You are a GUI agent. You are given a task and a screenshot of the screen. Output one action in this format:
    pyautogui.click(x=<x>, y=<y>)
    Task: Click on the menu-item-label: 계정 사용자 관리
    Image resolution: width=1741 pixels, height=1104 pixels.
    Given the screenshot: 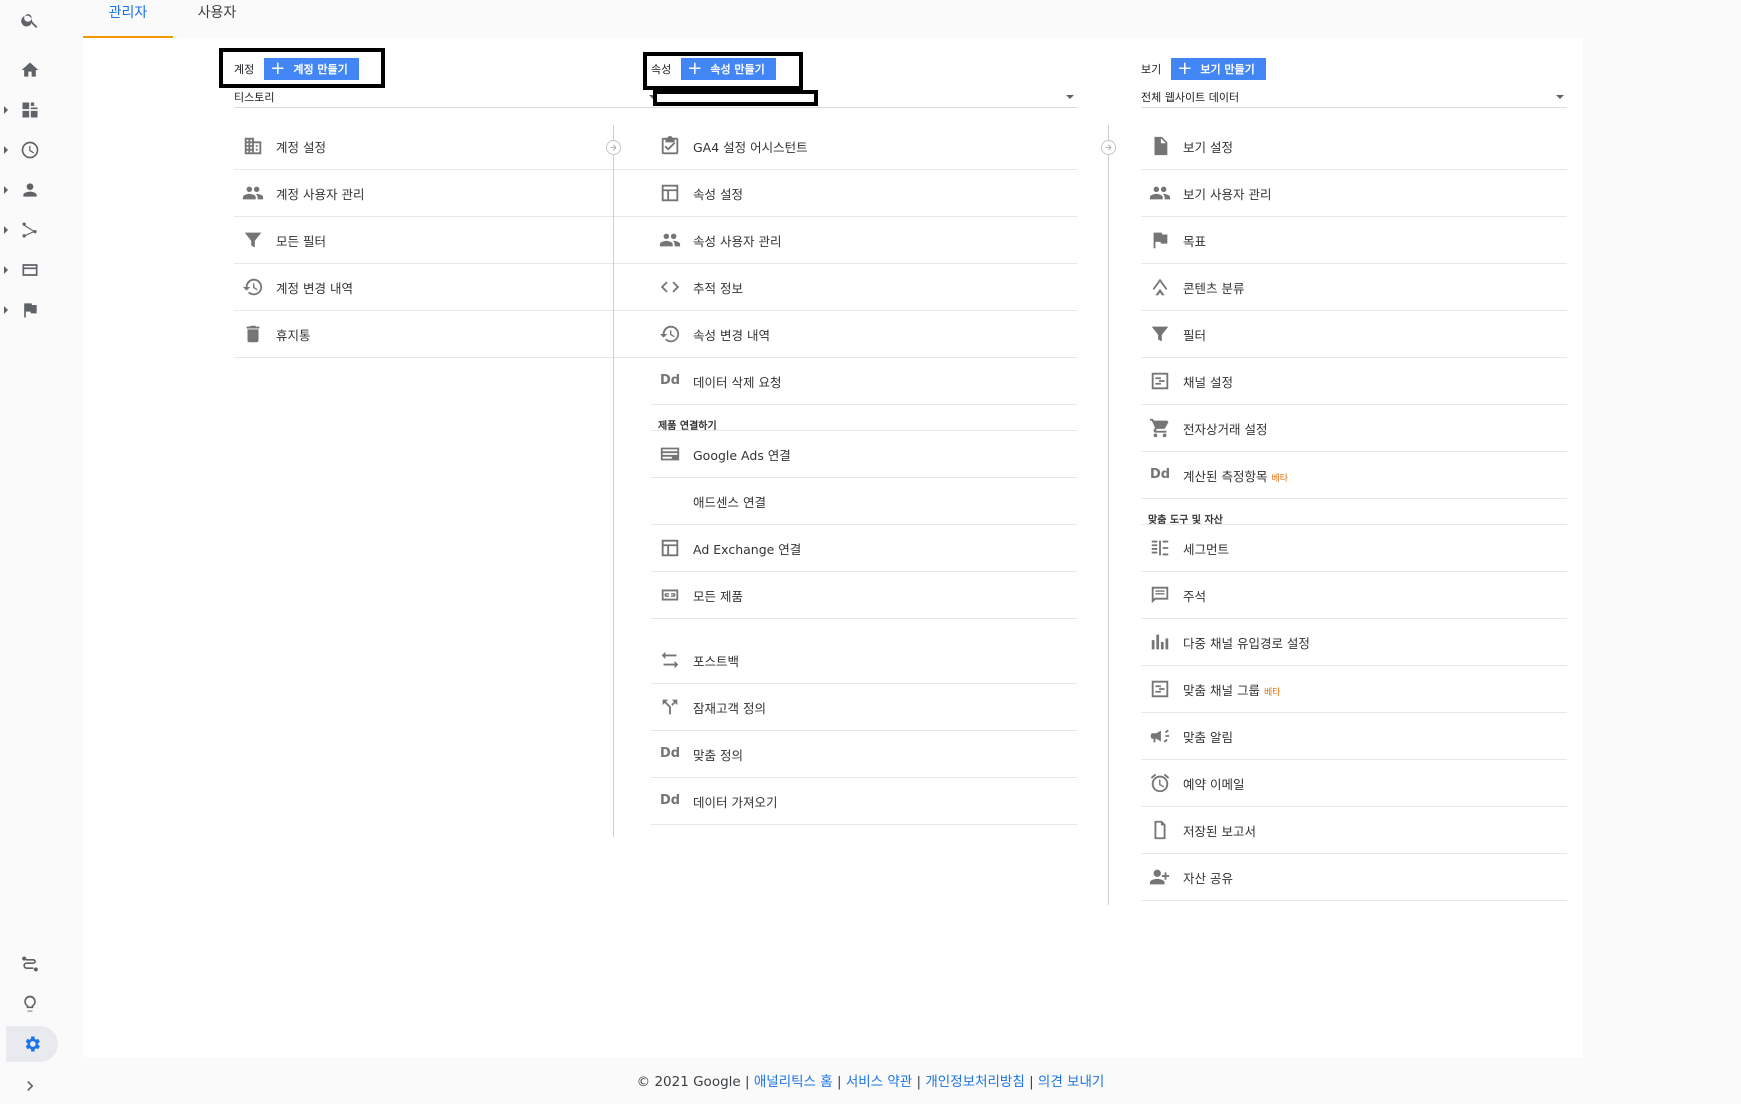 What is the action you would take?
    pyautogui.click(x=320, y=194)
    